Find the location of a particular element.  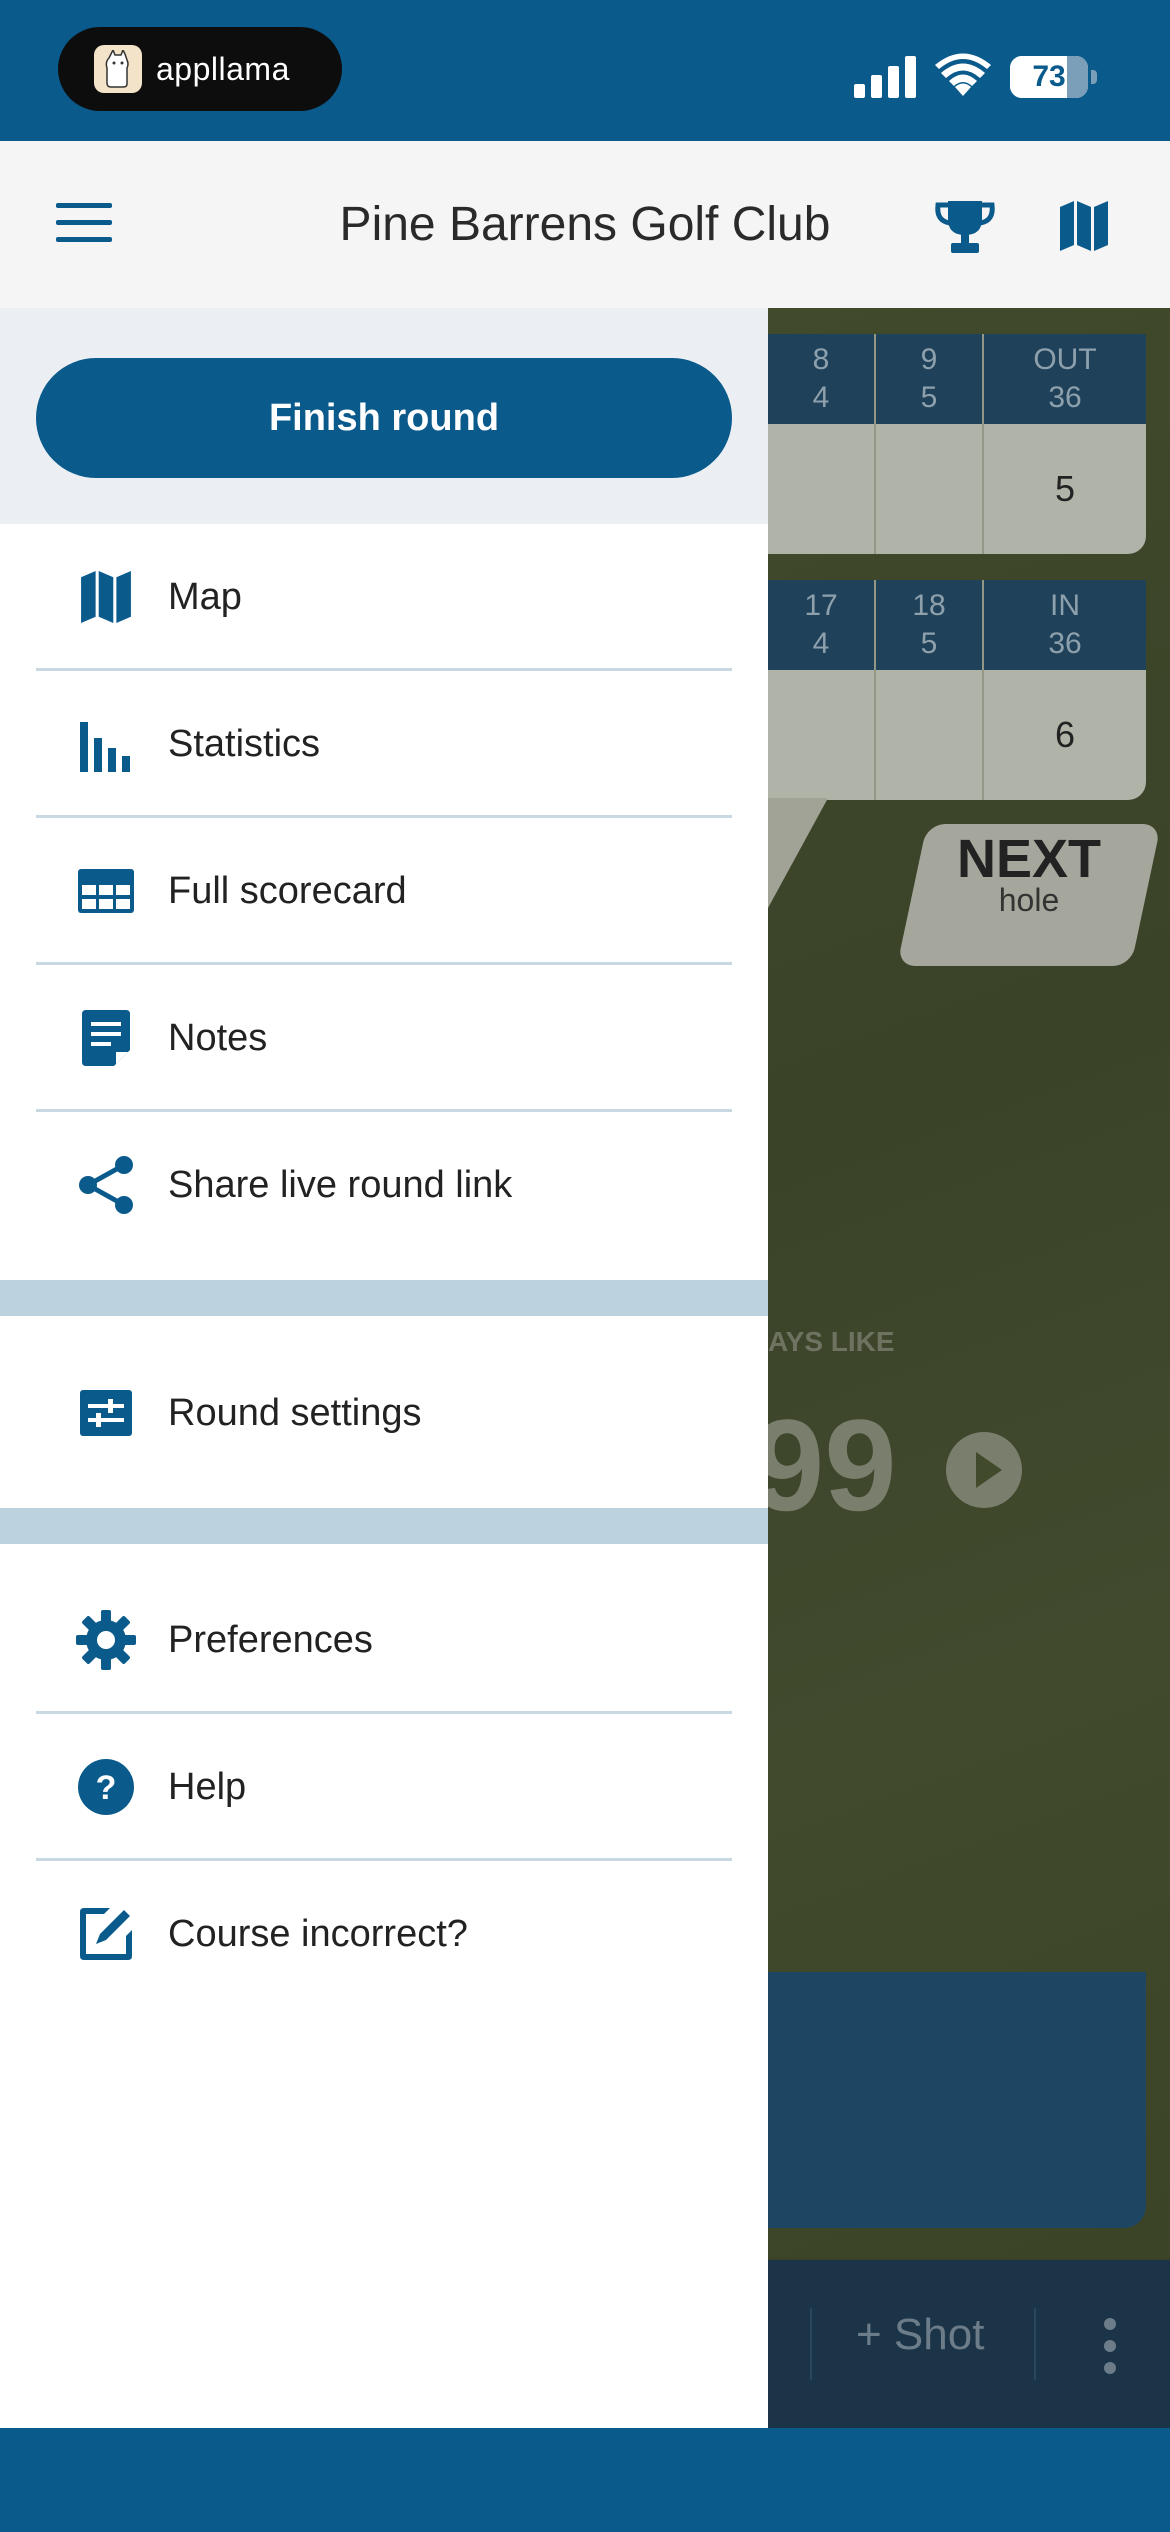

drawer-item-label: Help is located at coordinates (207, 1786).